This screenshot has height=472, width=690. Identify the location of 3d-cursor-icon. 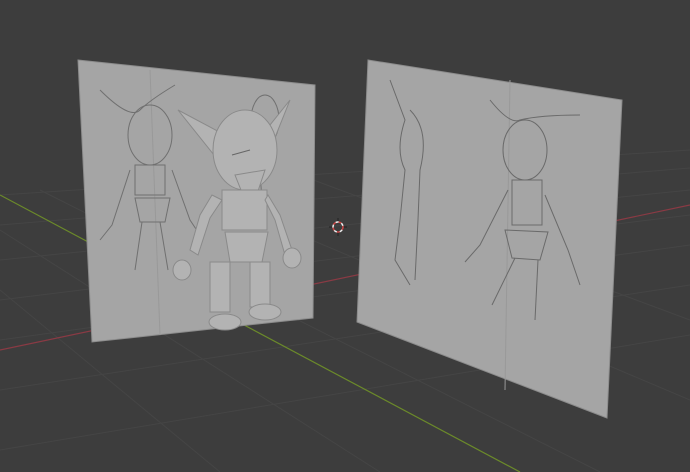
(338, 227).